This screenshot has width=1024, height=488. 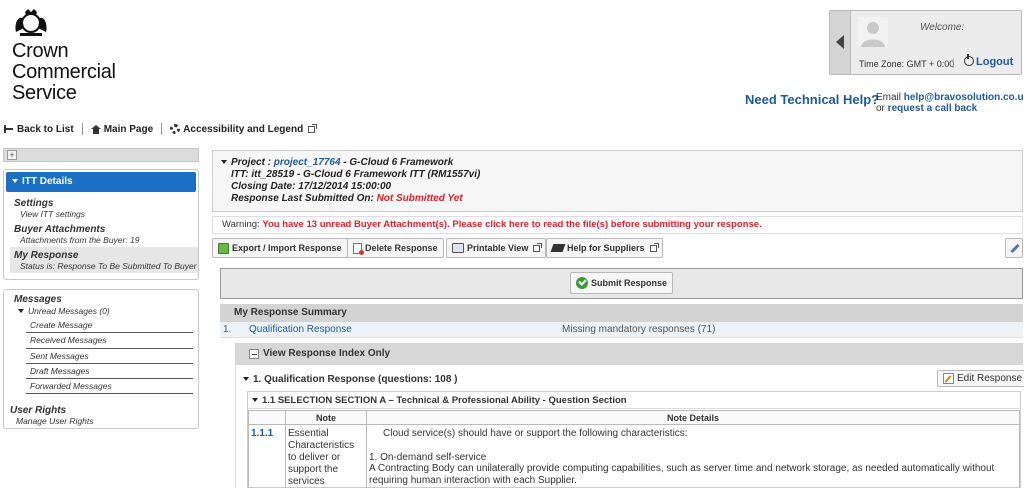 I want to click on forwarded-messages-link: Forwarded Messages, so click(x=109, y=387).